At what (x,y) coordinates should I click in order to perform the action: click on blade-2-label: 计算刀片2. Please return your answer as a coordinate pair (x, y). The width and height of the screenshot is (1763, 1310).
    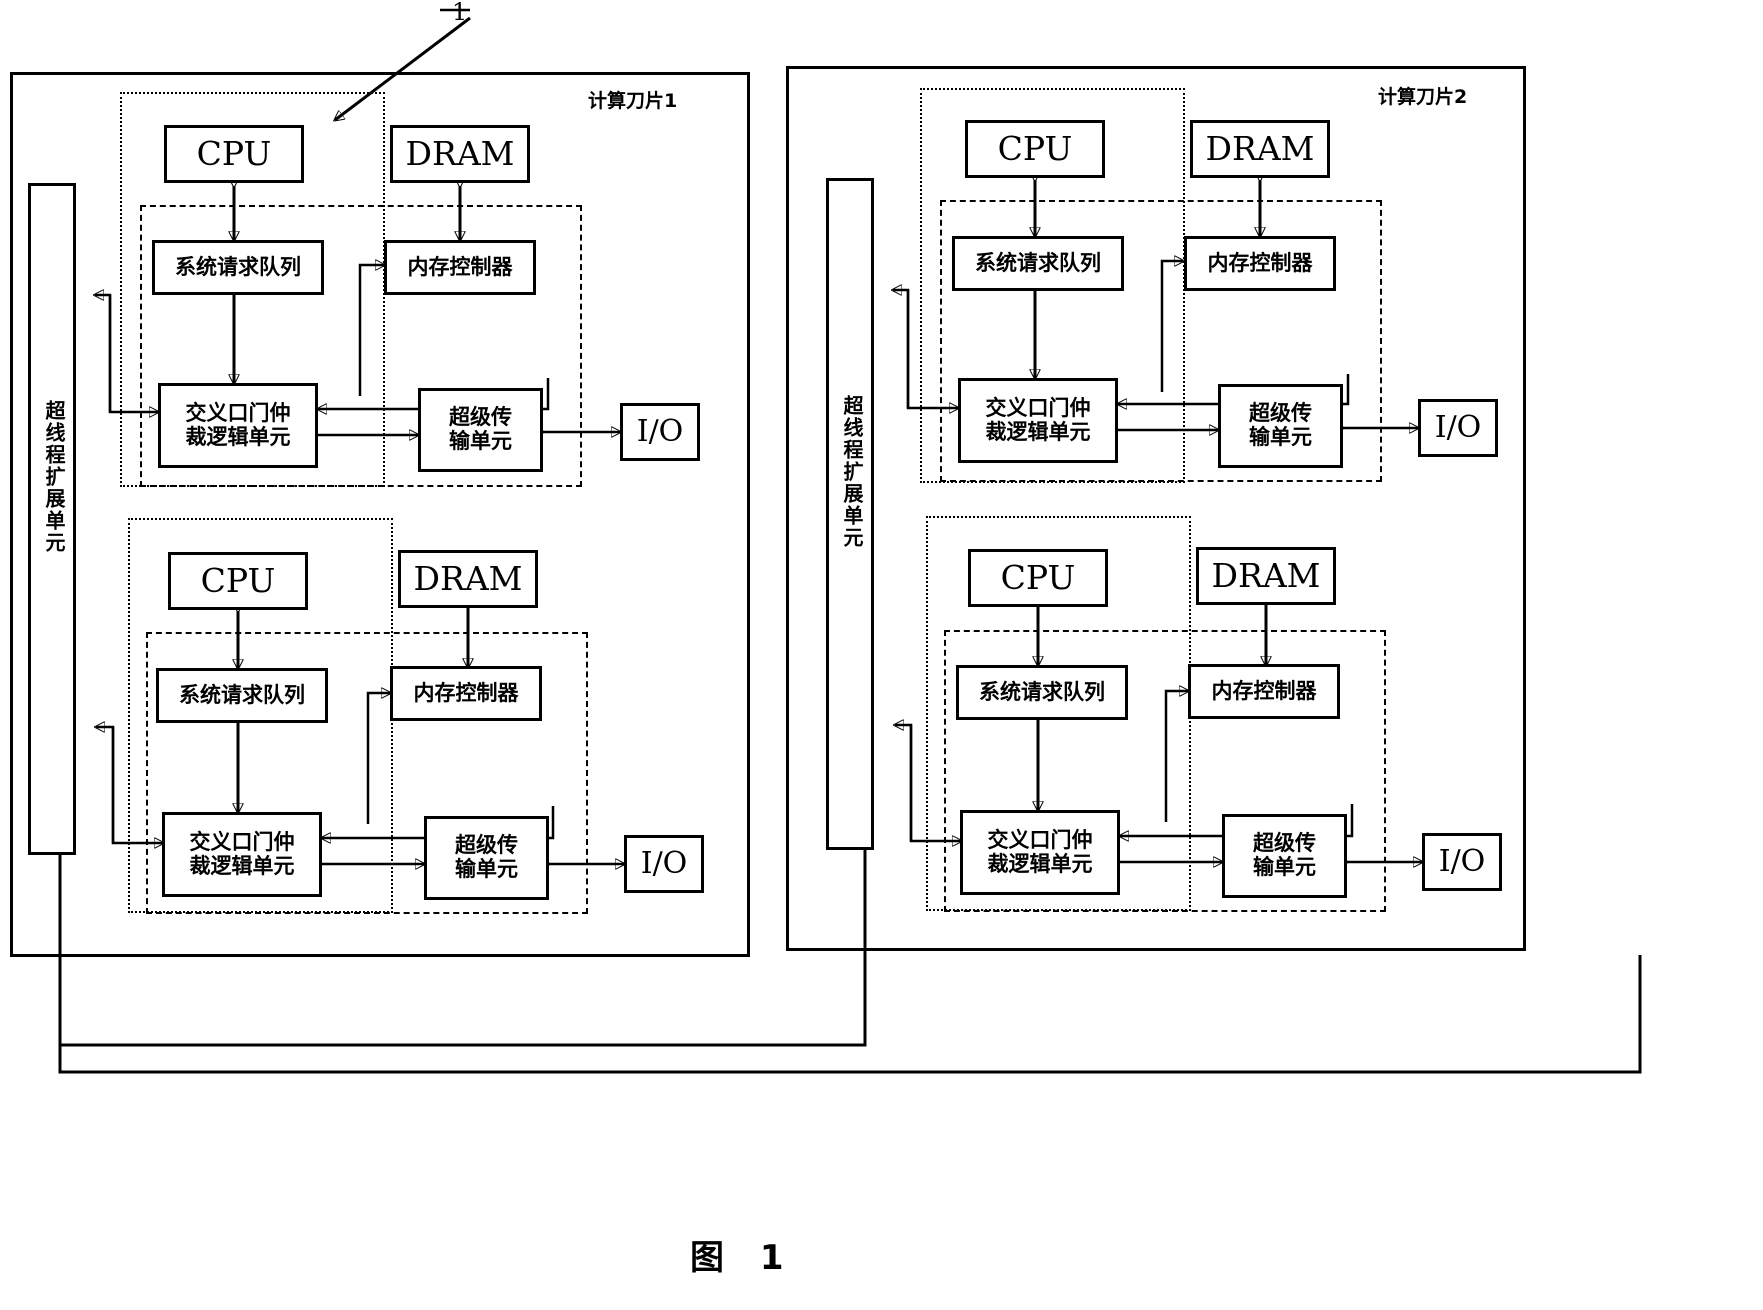
    Looking at the image, I should click on (1423, 97).